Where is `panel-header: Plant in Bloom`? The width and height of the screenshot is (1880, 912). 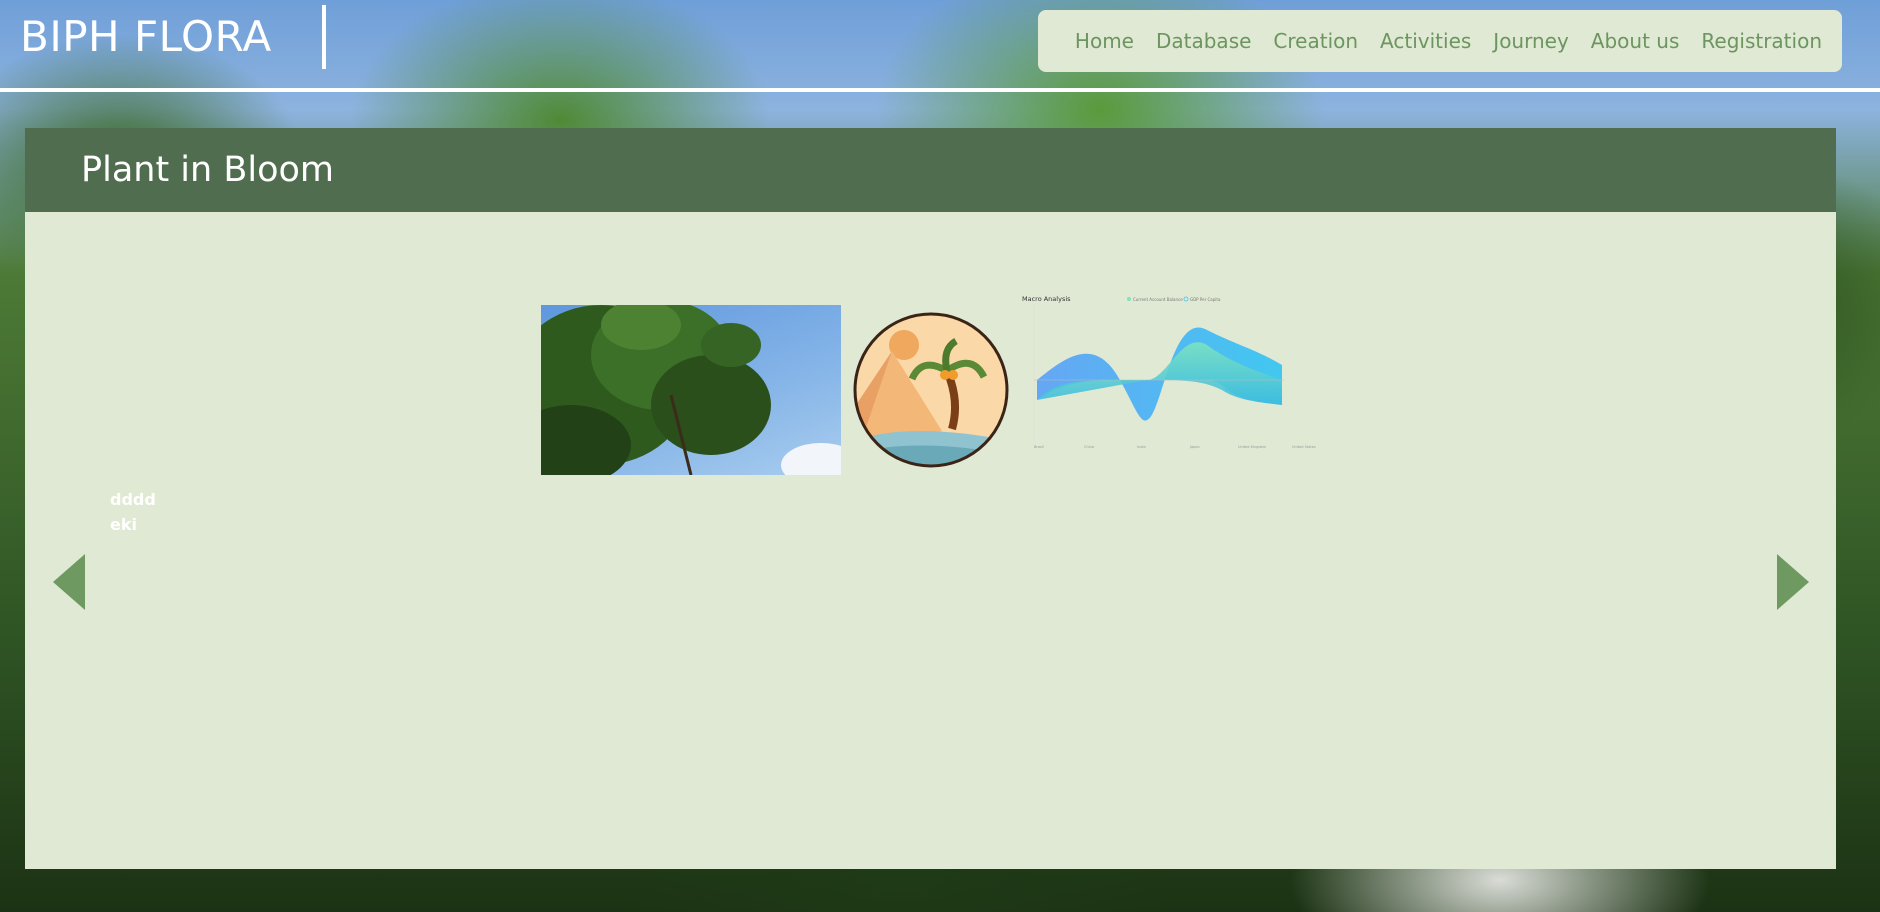 panel-header: Plant in Bloom is located at coordinates (930, 170).